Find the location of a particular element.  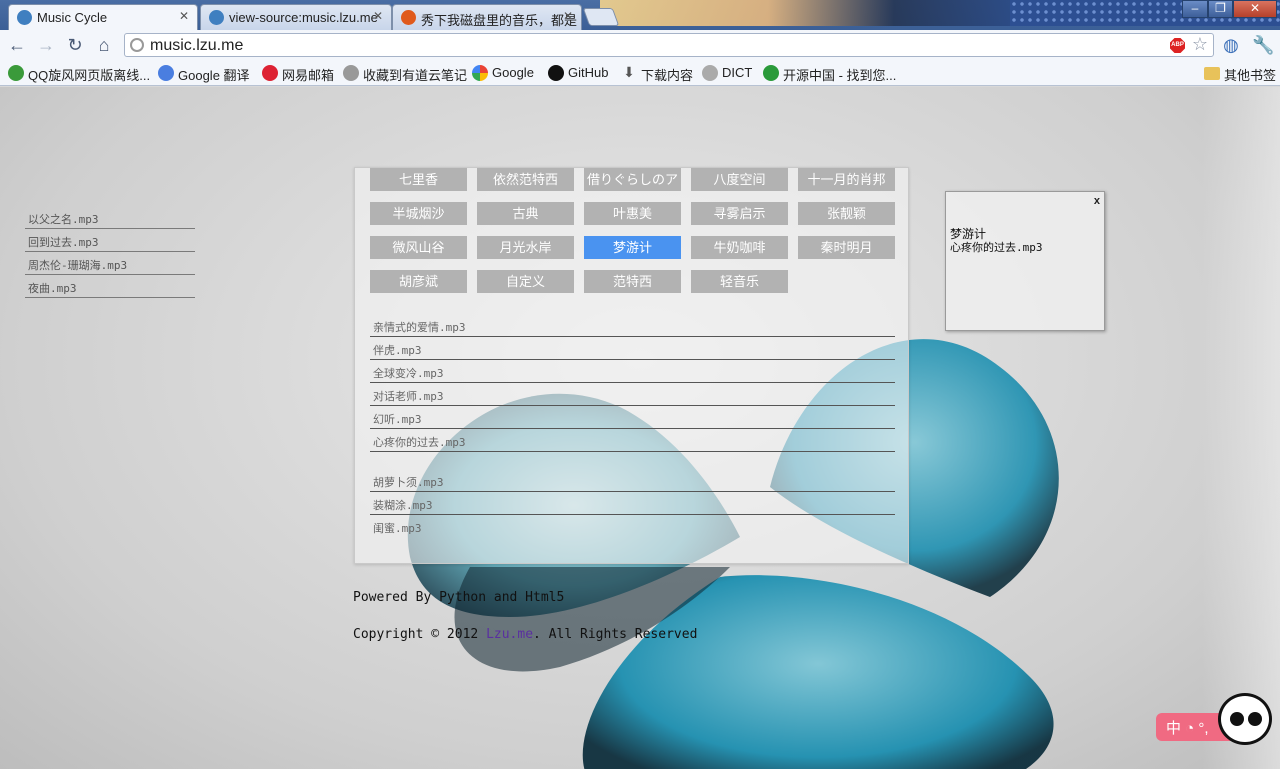

album-tag-button: 寻雾启示 is located at coordinates (739, 213).